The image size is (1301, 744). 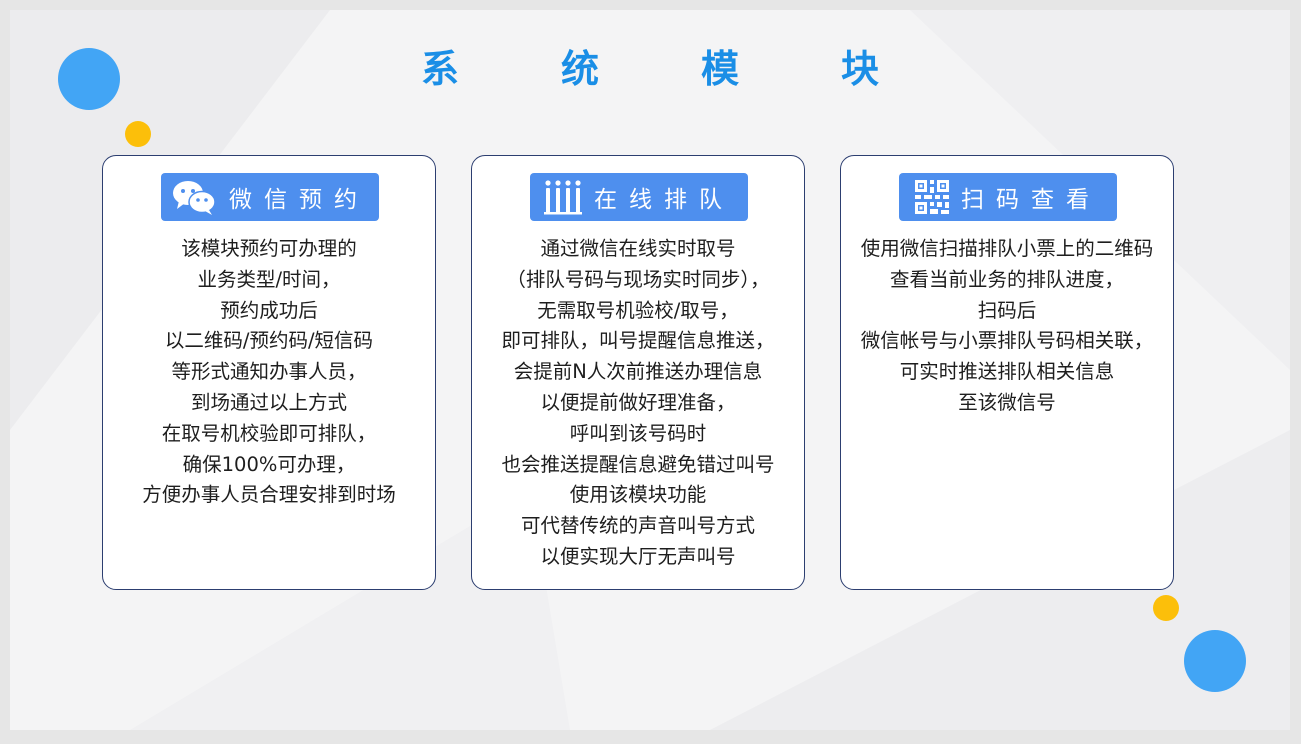 What do you see at coordinates (269, 495) in the screenshot?
I see `text-line: 方便办事人员合理安排到时场` at bounding box center [269, 495].